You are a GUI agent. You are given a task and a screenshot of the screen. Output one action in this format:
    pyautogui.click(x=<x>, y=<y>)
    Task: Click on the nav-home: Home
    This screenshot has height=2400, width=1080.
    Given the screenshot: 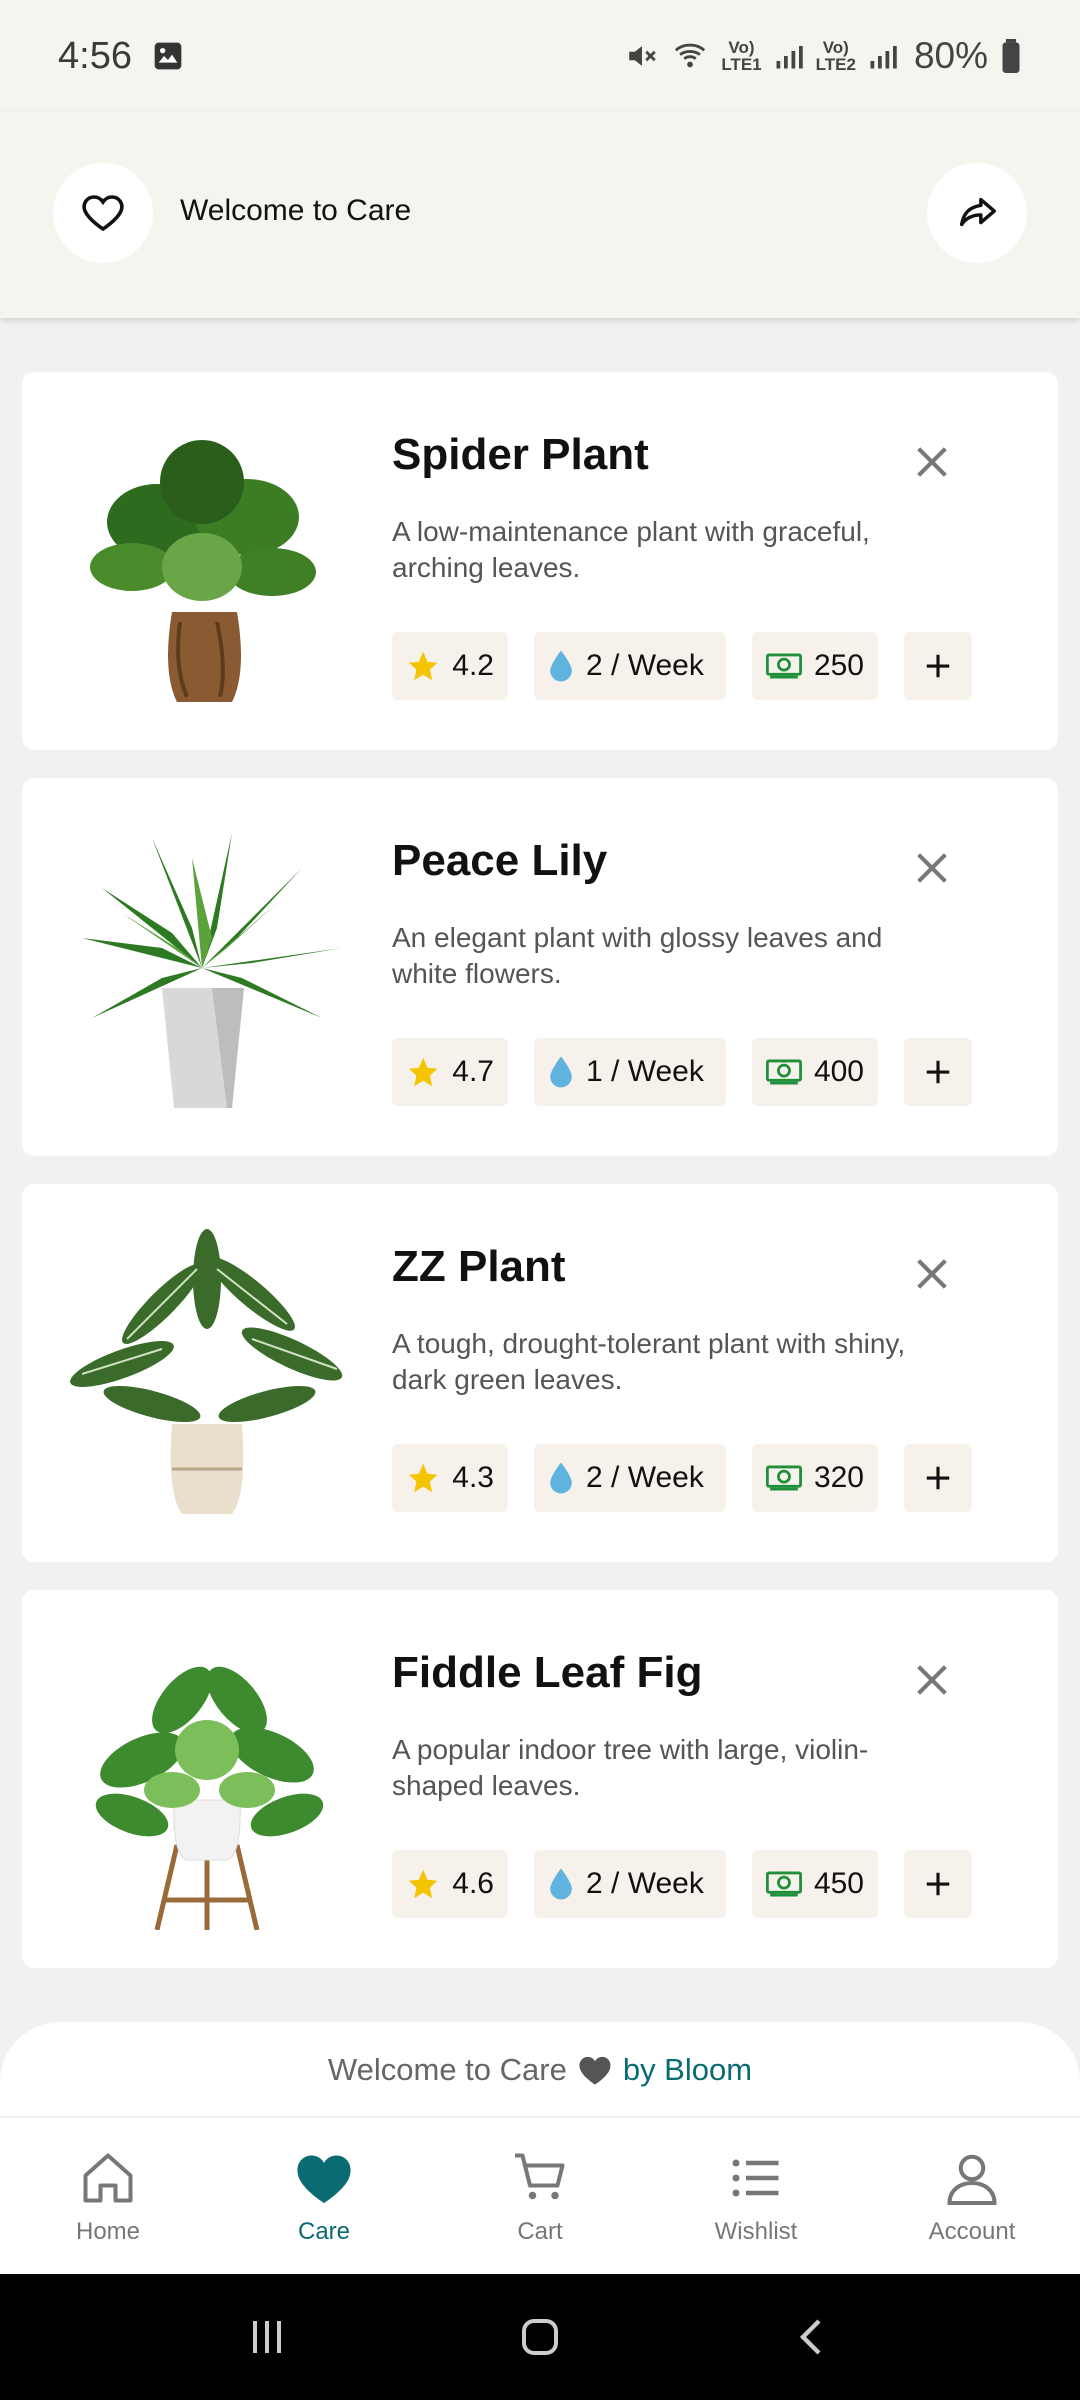 What is the action you would take?
    pyautogui.click(x=108, y=2196)
    